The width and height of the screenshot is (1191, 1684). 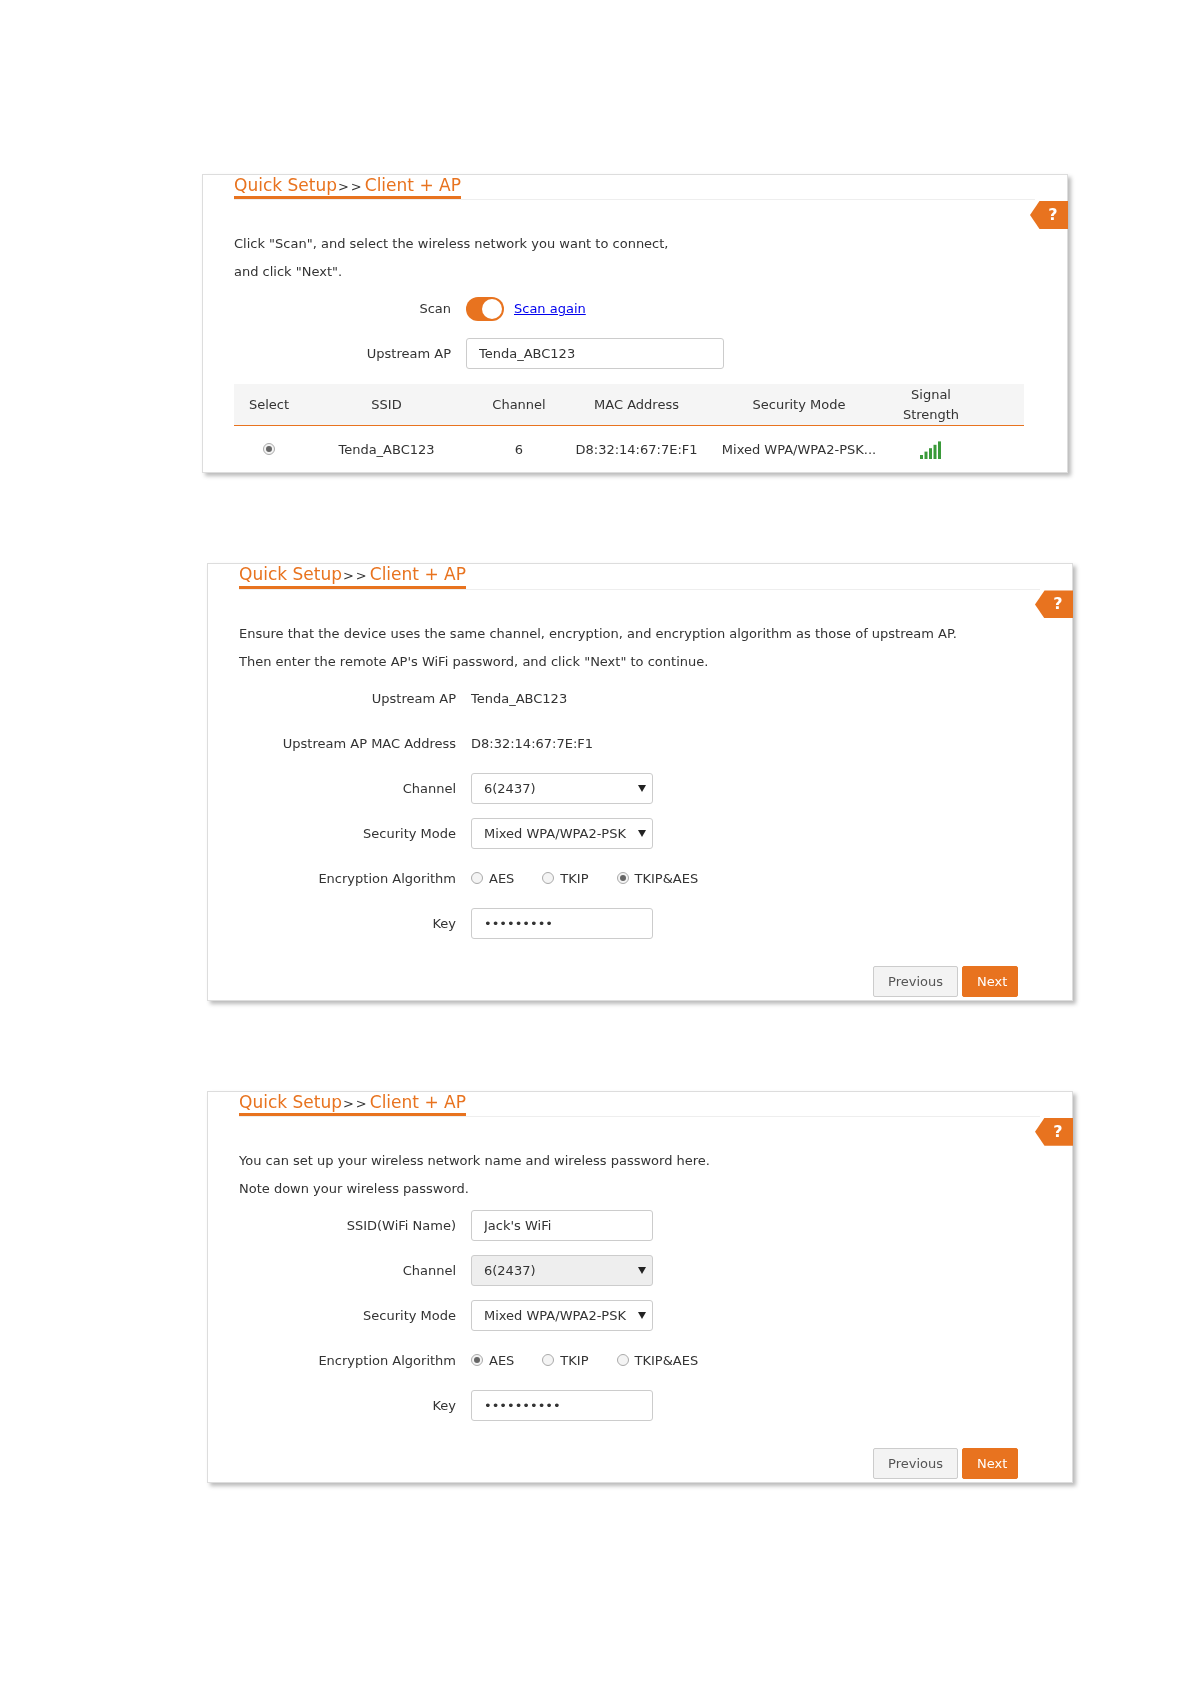 What do you see at coordinates (289, 272) in the screenshot?
I see `instruction-text: and click "Next".` at bounding box center [289, 272].